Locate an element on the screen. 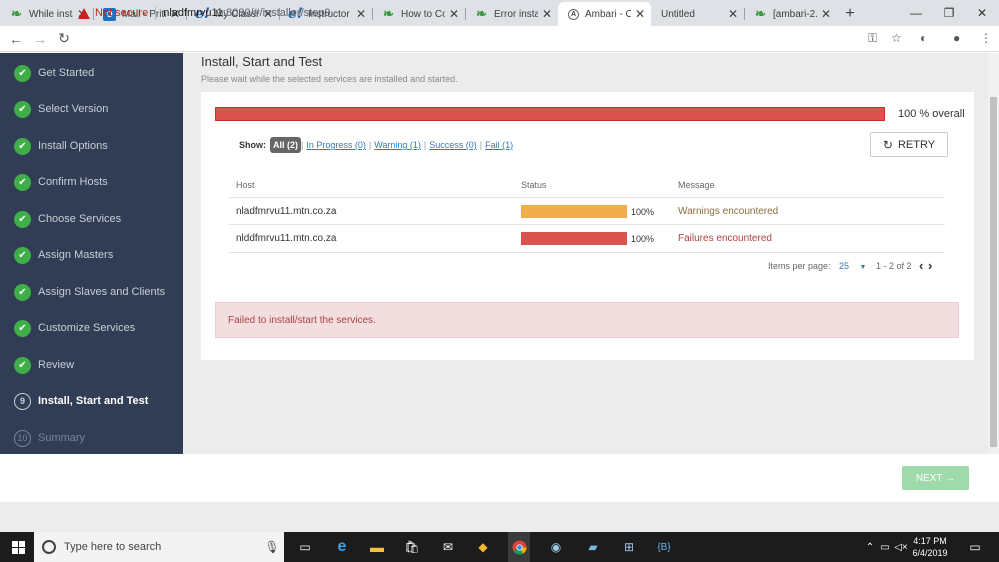 This screenshot has height=562, width=999. wizard-step: ✔ Choose Services is located at coordinates (67, 219).